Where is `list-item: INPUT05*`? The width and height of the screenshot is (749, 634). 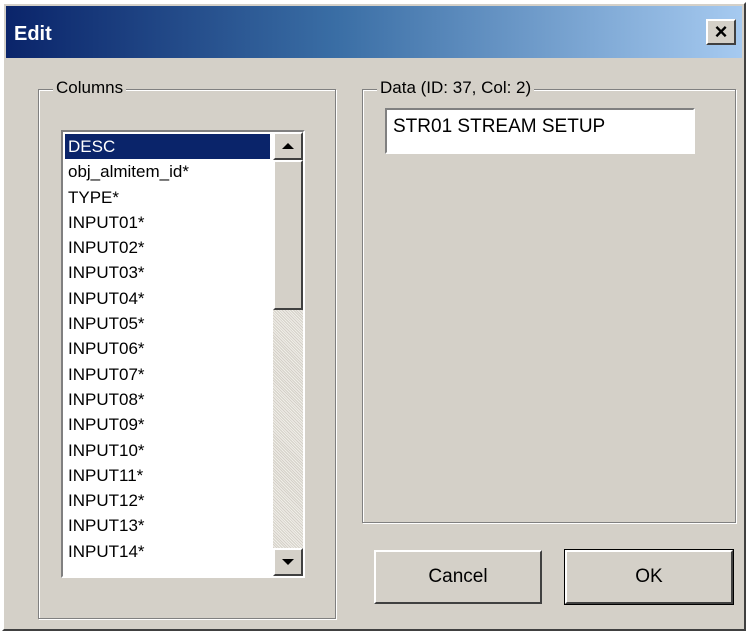
list-item: INPUT05* is located at coordinates (167, 323).